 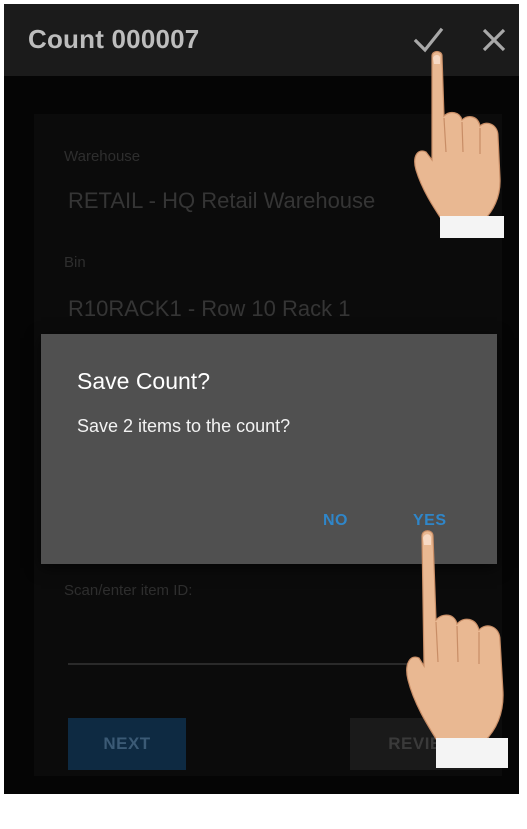 I want to click on bin-label: Bin, so click(x=75, y=262).